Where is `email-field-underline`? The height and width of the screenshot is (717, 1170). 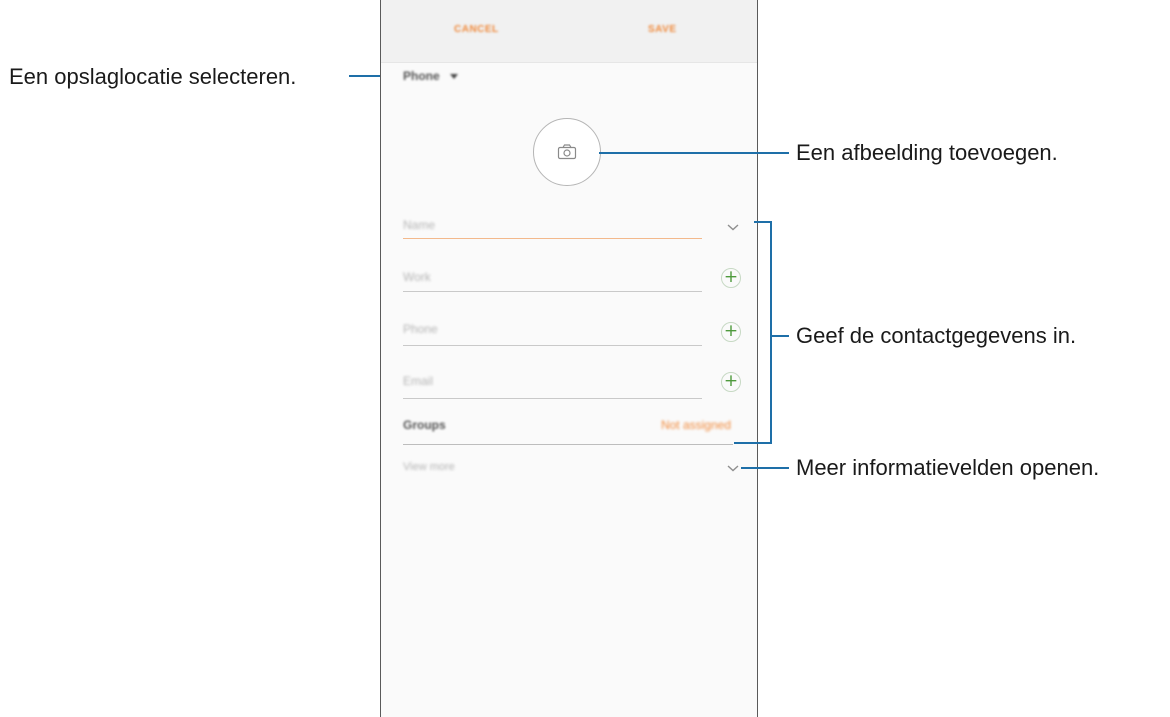
email-field-underline is located at coordinates (552, 398).